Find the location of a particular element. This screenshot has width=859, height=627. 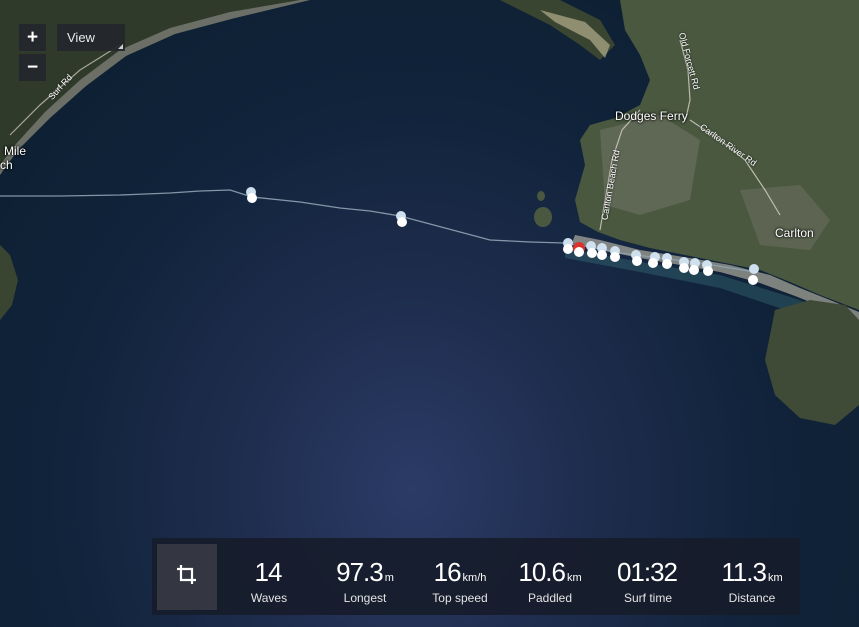

land-south-east is located at coordinates (812, 362).